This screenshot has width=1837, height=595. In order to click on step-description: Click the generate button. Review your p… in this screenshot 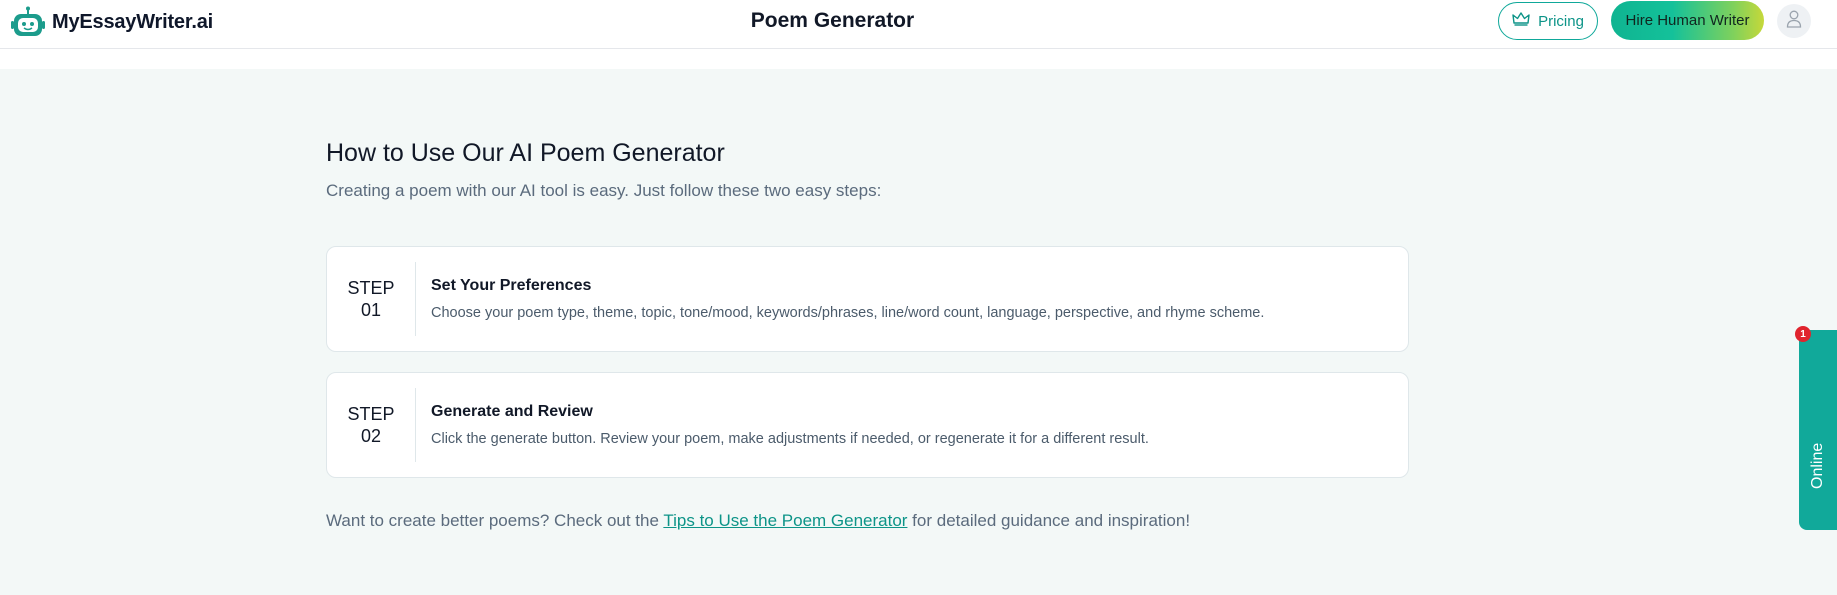, I will do `click(790, 439)`.